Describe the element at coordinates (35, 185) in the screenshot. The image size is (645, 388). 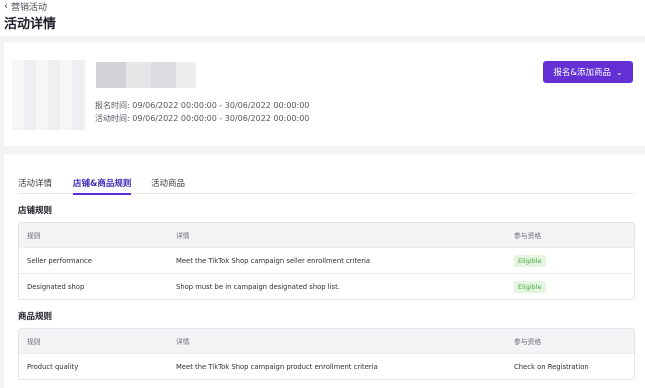
I see `tab-activity-details: 活动详情` at that location.